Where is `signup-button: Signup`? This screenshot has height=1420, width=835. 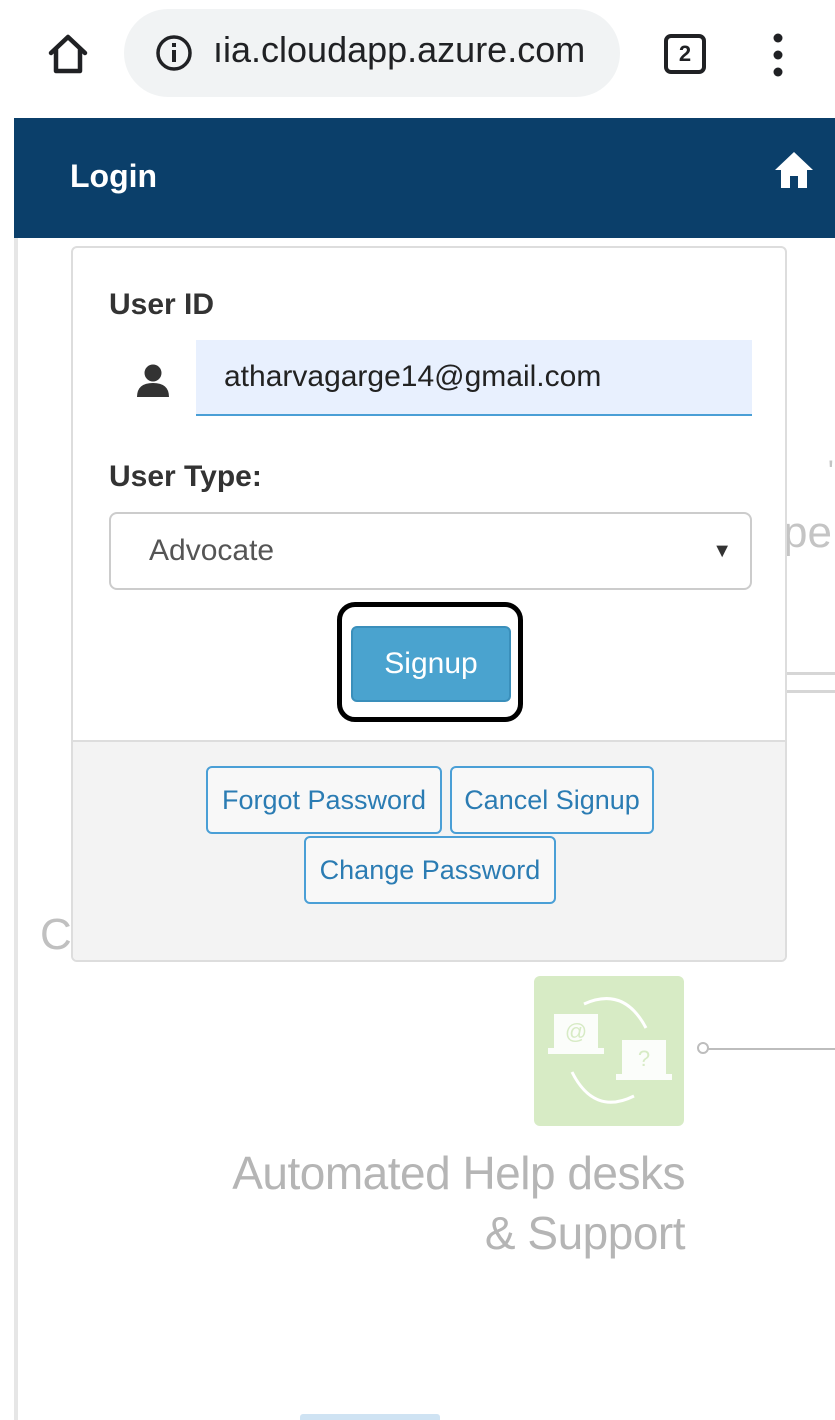
signup-button: Signup is located at coordinates (431, 664).